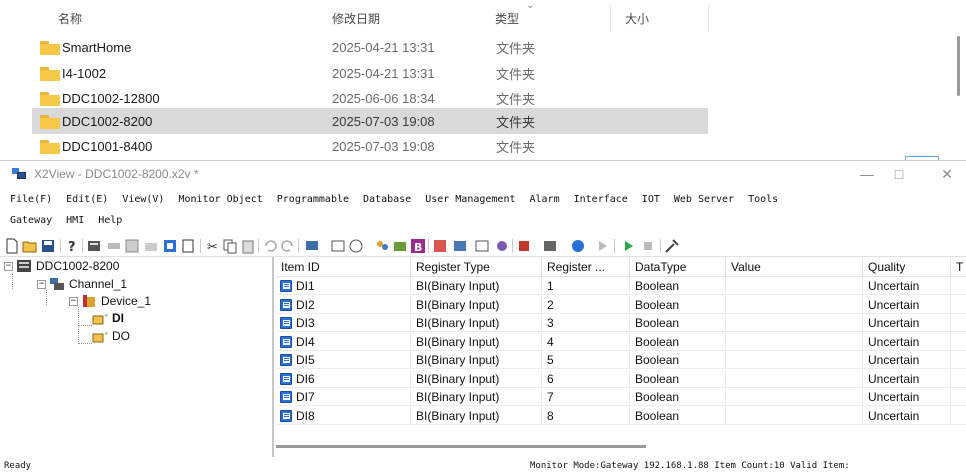 The height and width of the screenshot is (473, 966). What do you see at coordinates (470, 200) in the screenshot?
I see `menu-user-management: User Management` at bounding box center [470, 200].